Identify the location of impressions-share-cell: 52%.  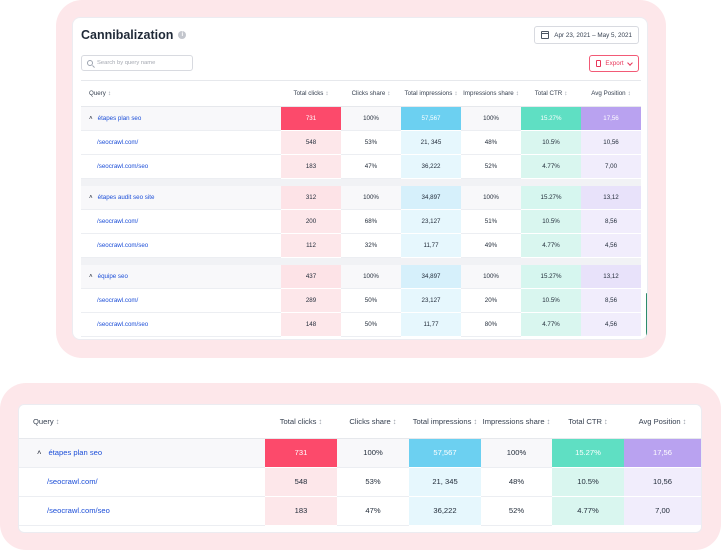
(491, 166).